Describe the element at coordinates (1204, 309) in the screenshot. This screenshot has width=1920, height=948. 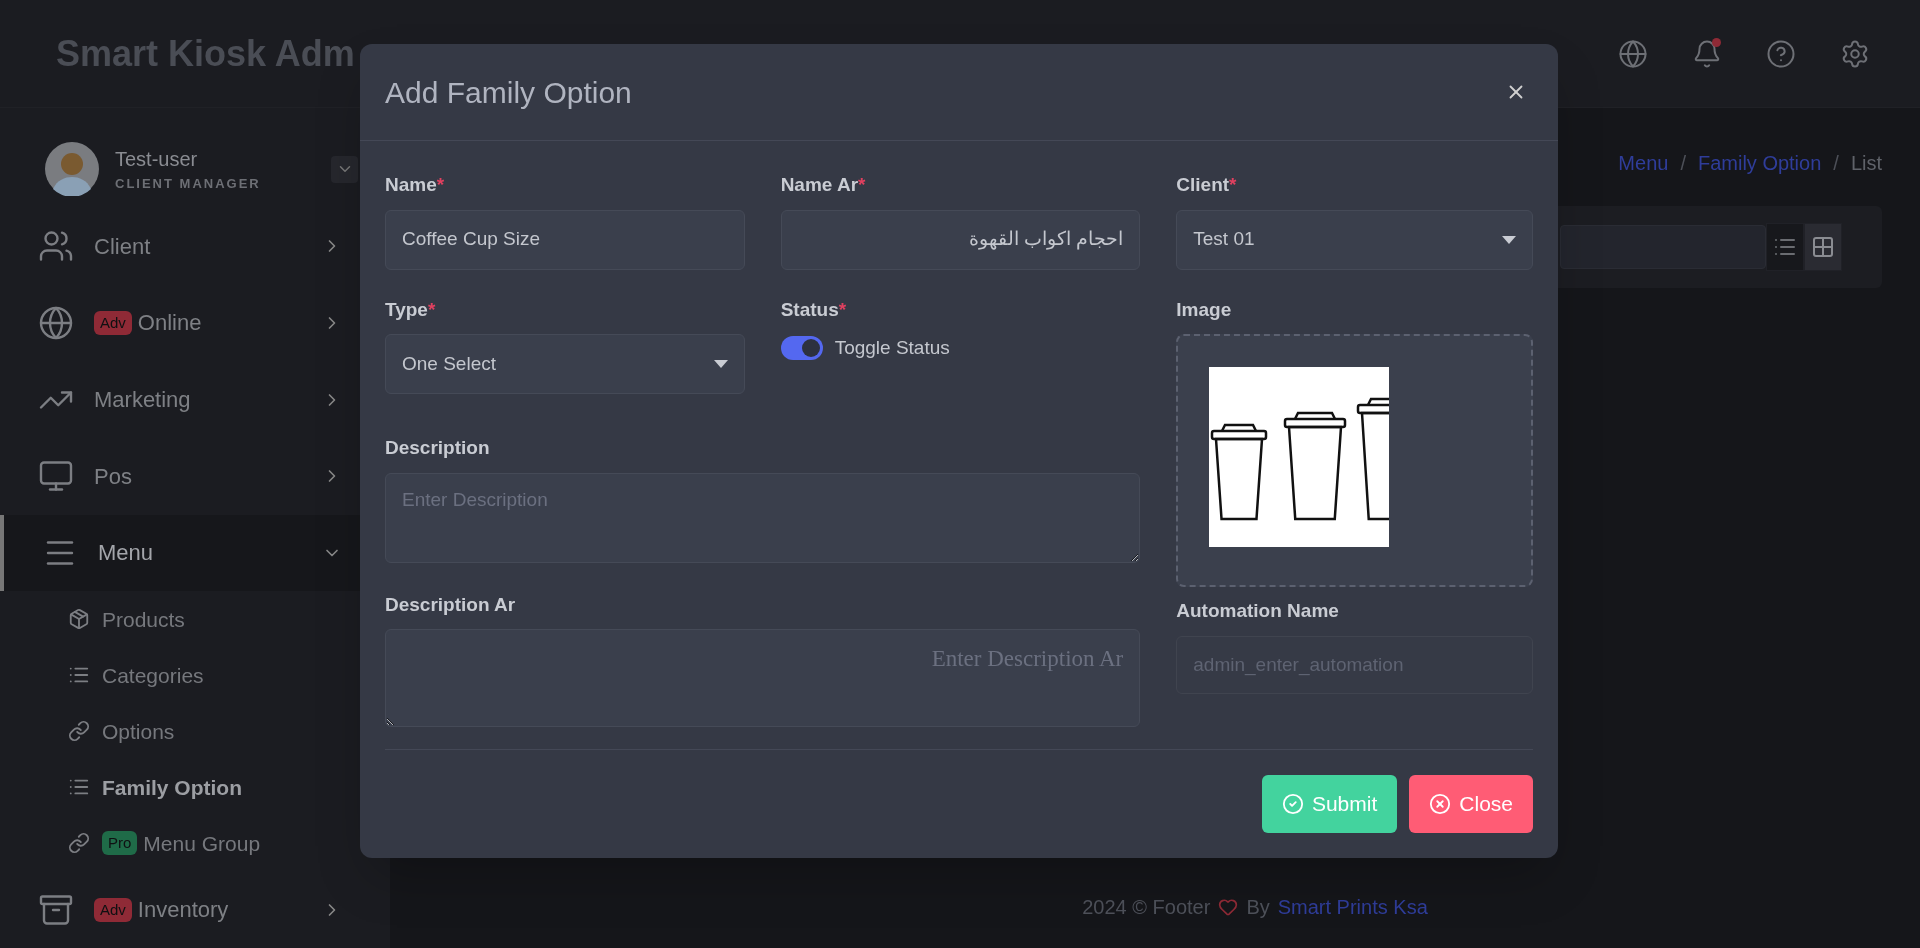
I see `field-label: Image` at that location.